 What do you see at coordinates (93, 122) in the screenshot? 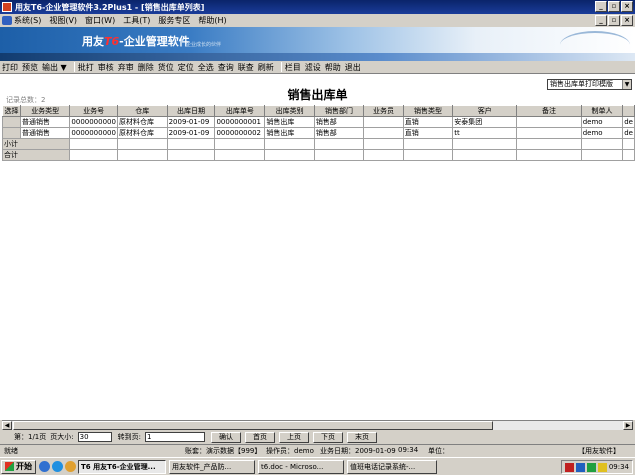
I see `table-cell: 0000000000` at bounding box center [93, 122].